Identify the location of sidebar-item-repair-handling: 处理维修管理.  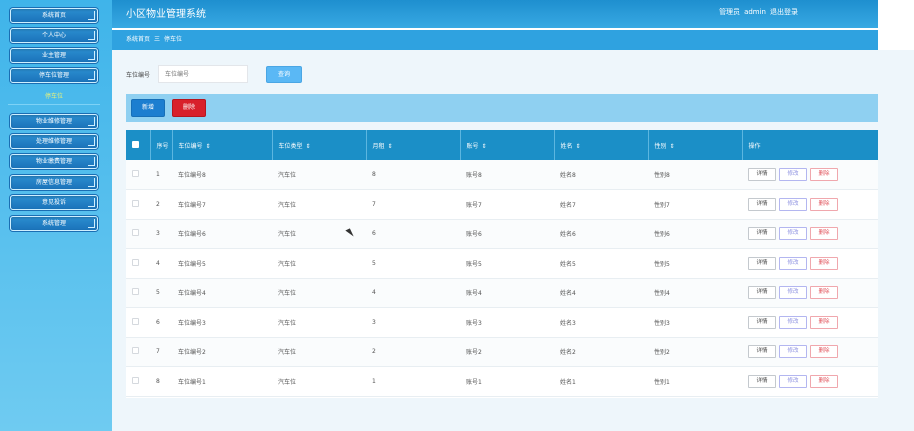
(54, 141).